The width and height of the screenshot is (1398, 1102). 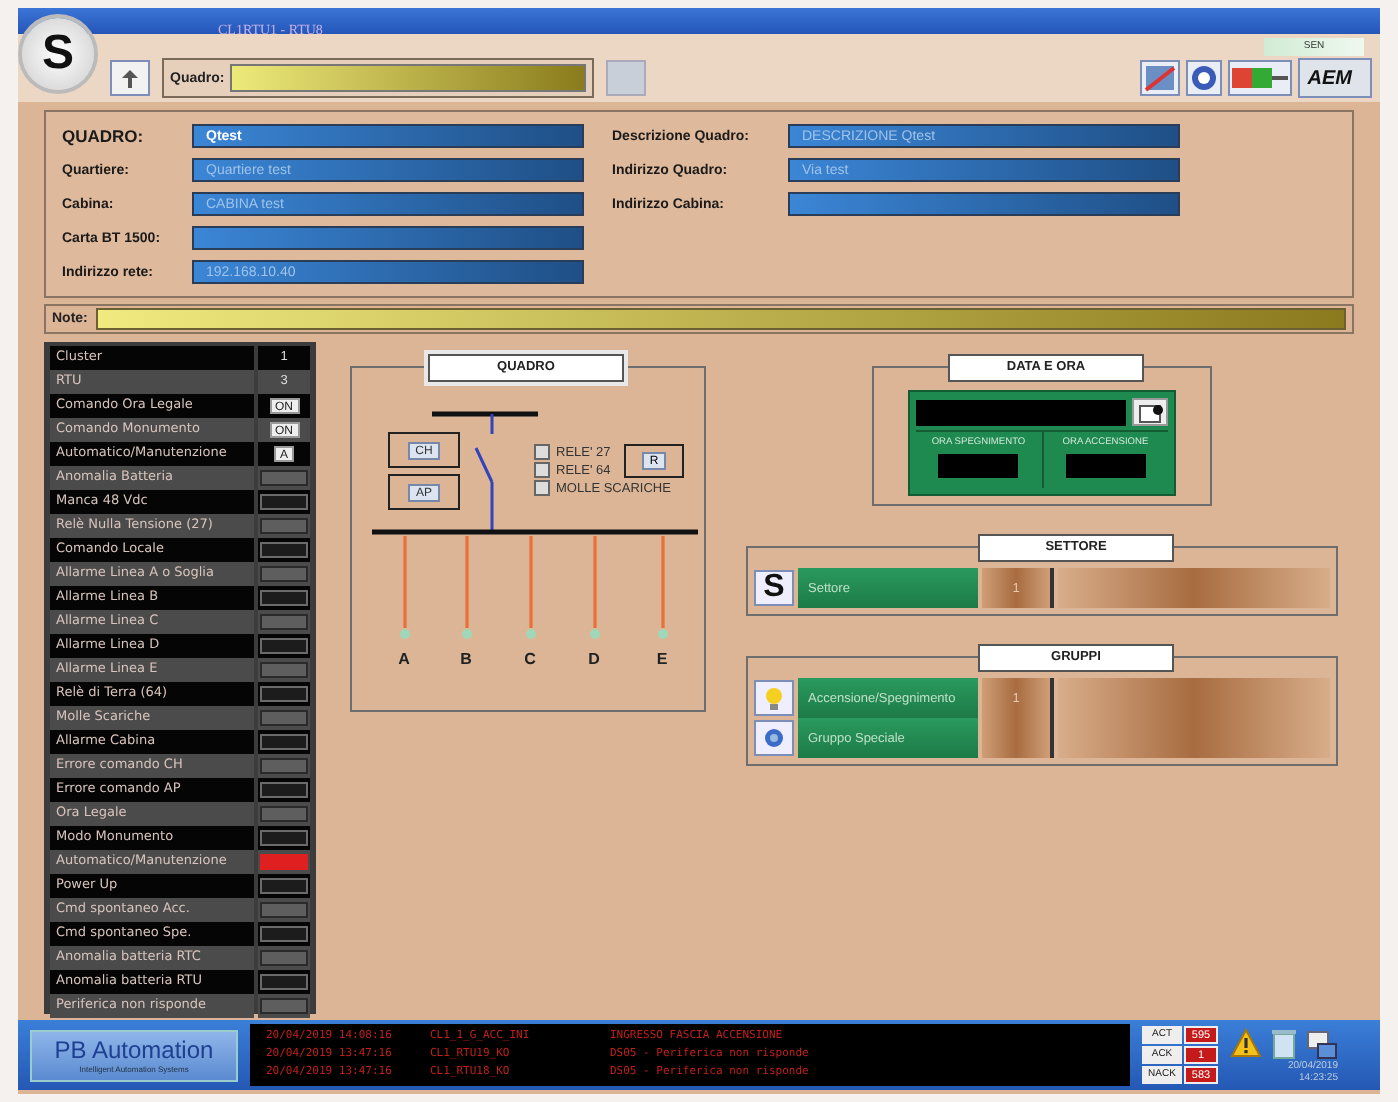 What do you see at coordinates (1259, 78) in the screenshot?
I see `flag-button` at bounding box center [1259, 78].